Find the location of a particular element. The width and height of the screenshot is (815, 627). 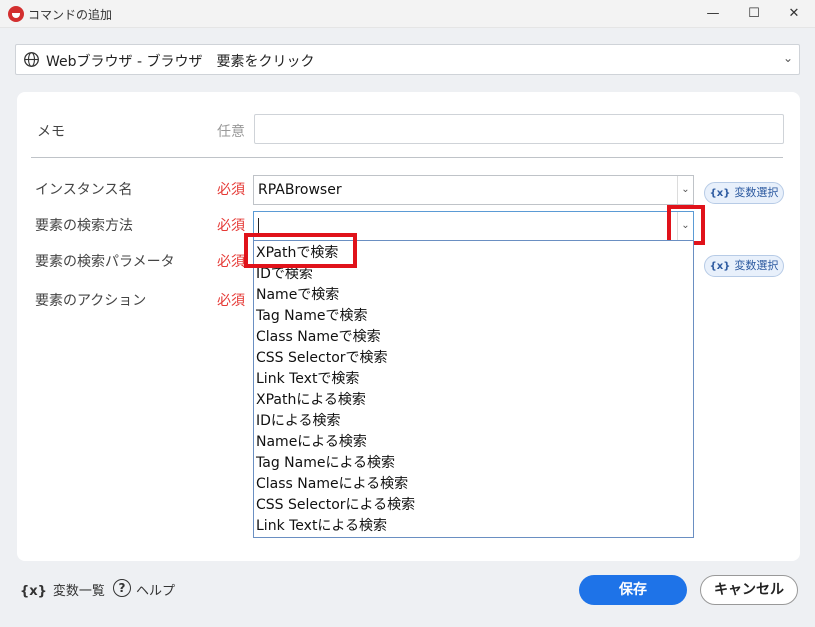

option-highlight is located at coordinates (300, 250).